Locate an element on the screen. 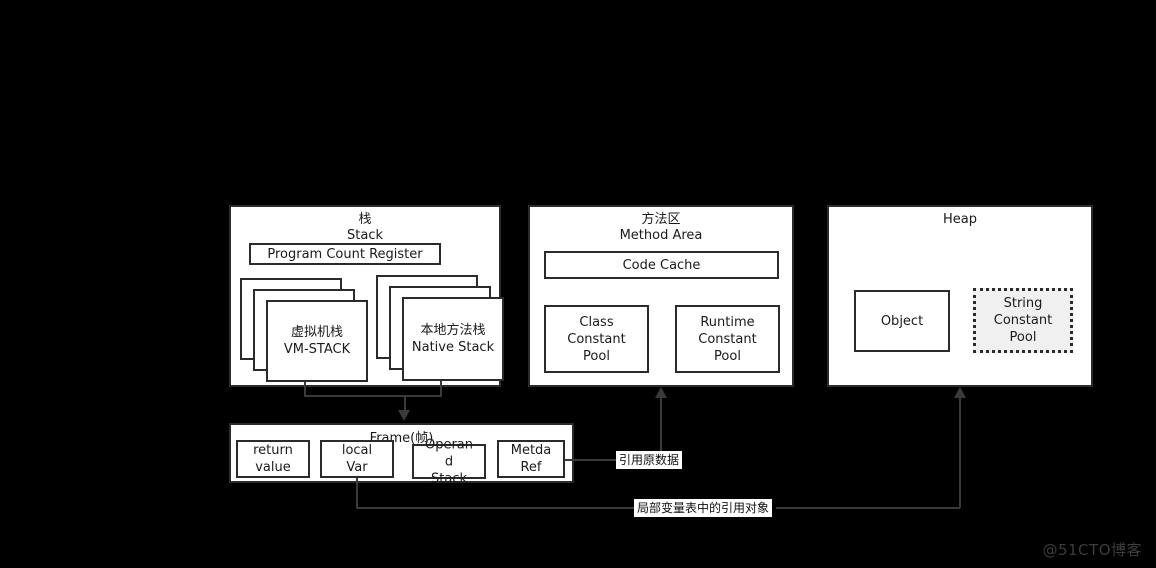  object-box: Object is located at coordinates (902, 321).